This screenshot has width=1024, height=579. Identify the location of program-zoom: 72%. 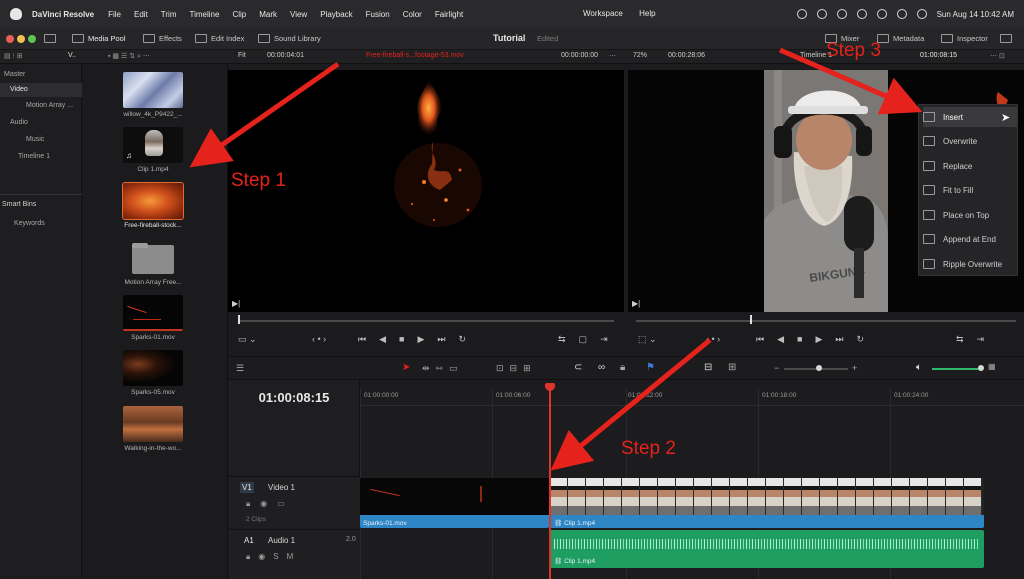
(640, 55).